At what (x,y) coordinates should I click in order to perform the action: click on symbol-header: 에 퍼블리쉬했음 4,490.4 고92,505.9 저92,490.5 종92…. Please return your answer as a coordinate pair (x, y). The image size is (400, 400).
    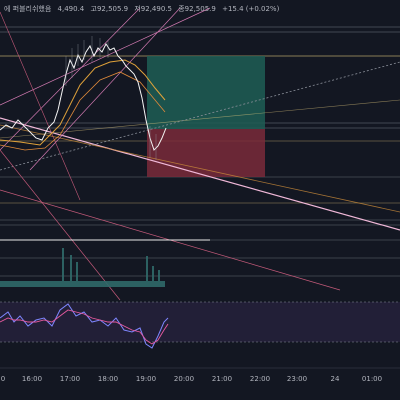
    Looking at the image, I should click on (143, 9).